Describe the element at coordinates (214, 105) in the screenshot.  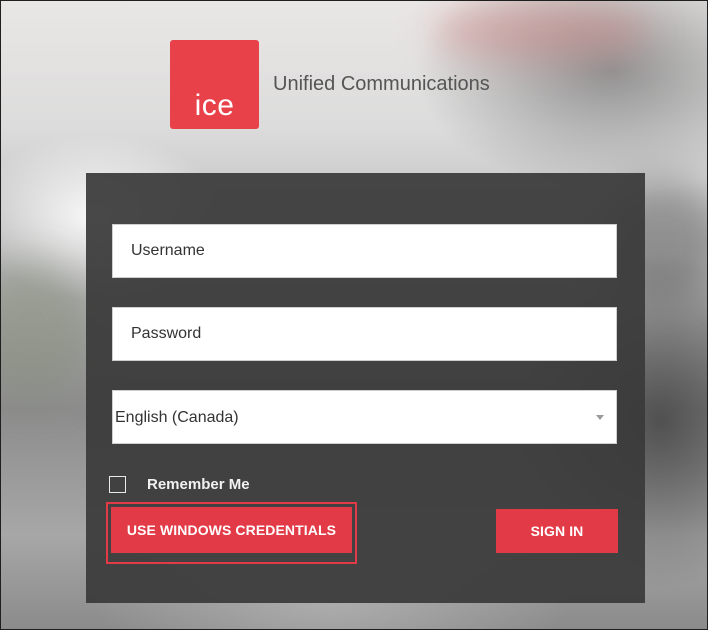
I see `logo-text: ice` at that location.